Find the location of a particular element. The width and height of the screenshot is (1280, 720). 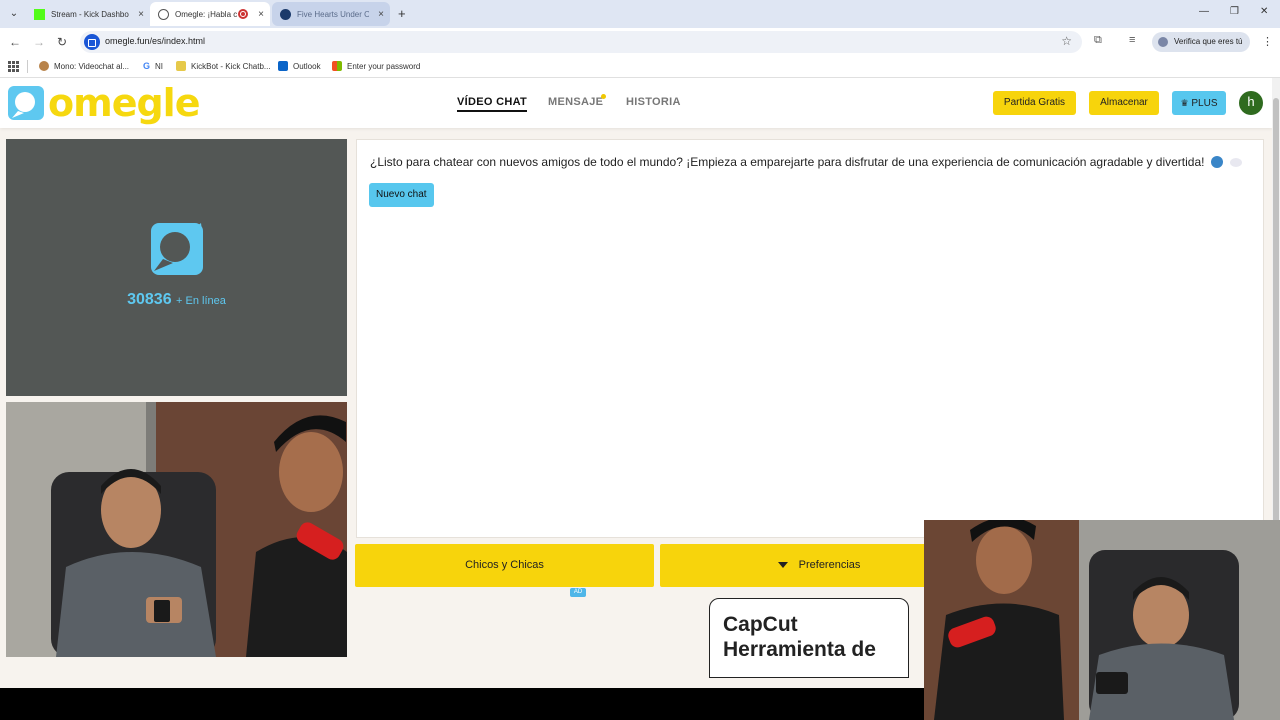

bookmark-label: Outlook is located at coordinates (307, 66).